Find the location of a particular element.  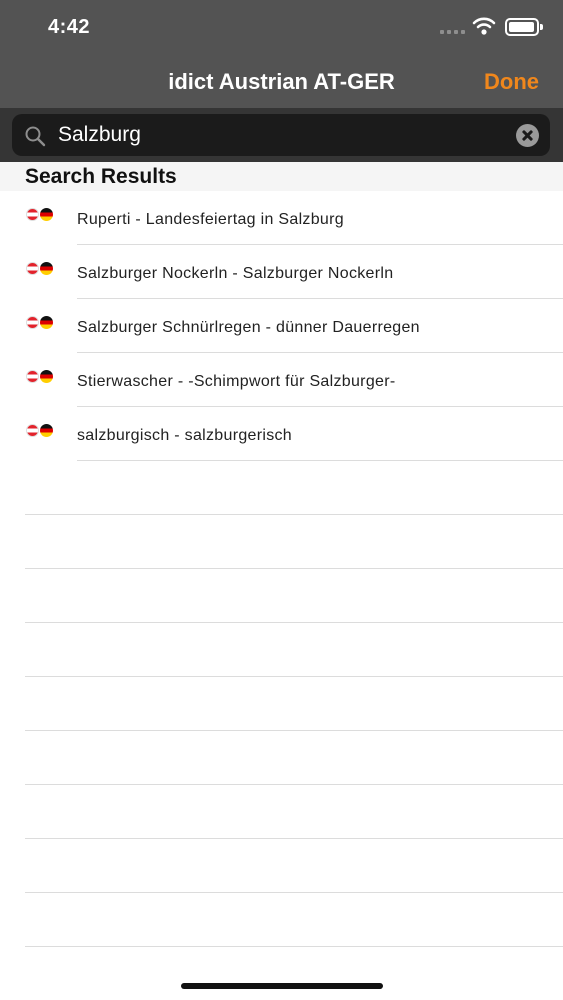

page-title: idict Austrian AT-GER is located at coordinates (281, 81).